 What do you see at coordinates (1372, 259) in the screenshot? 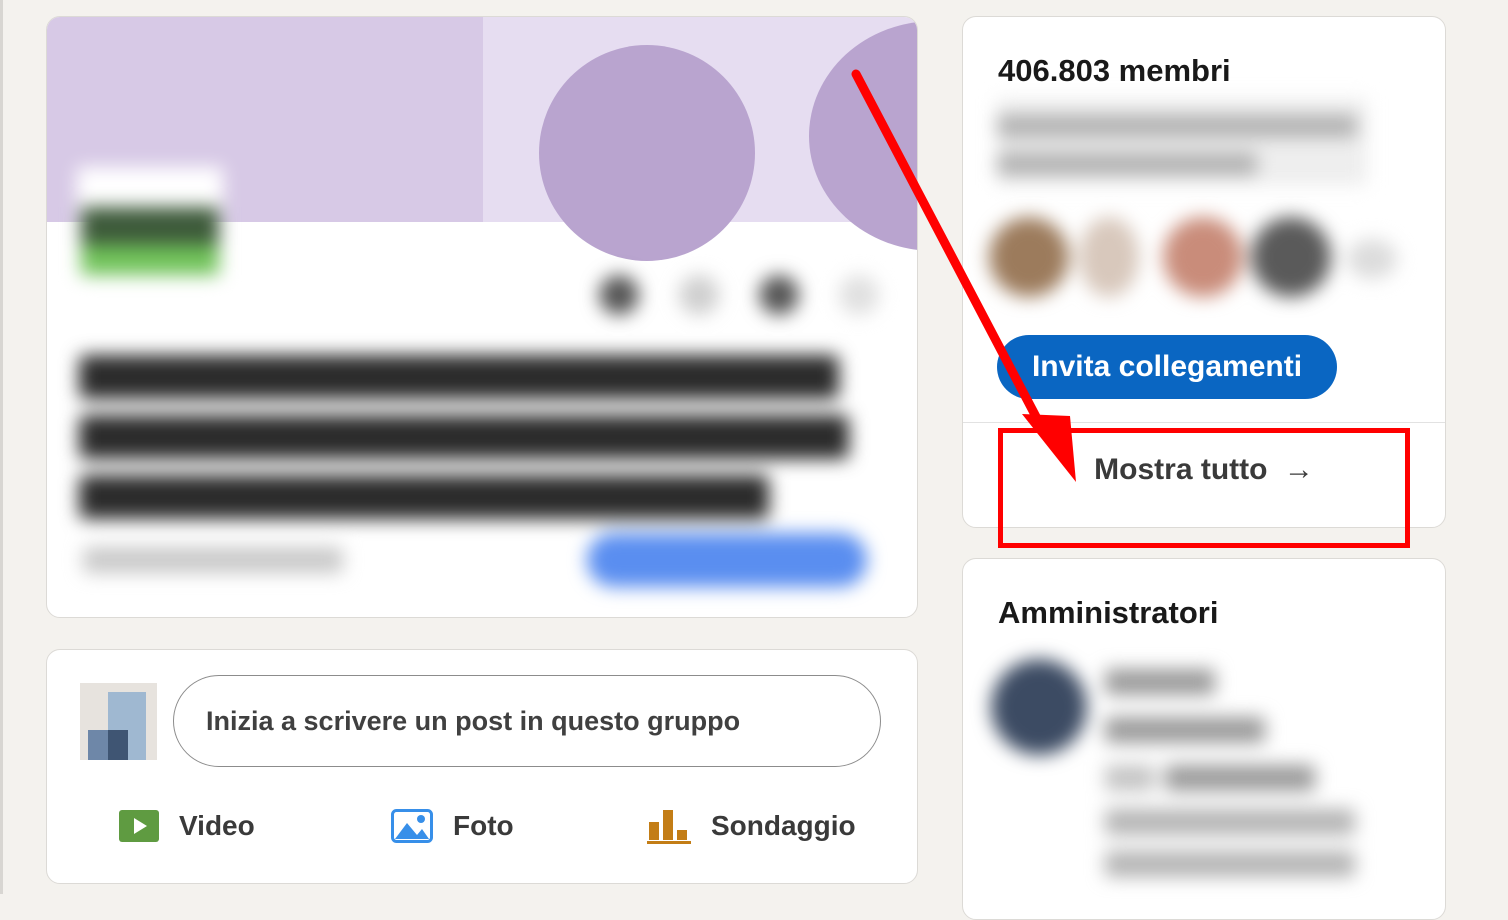
I see `more-members-icon` at bounding box center [1372, 259].